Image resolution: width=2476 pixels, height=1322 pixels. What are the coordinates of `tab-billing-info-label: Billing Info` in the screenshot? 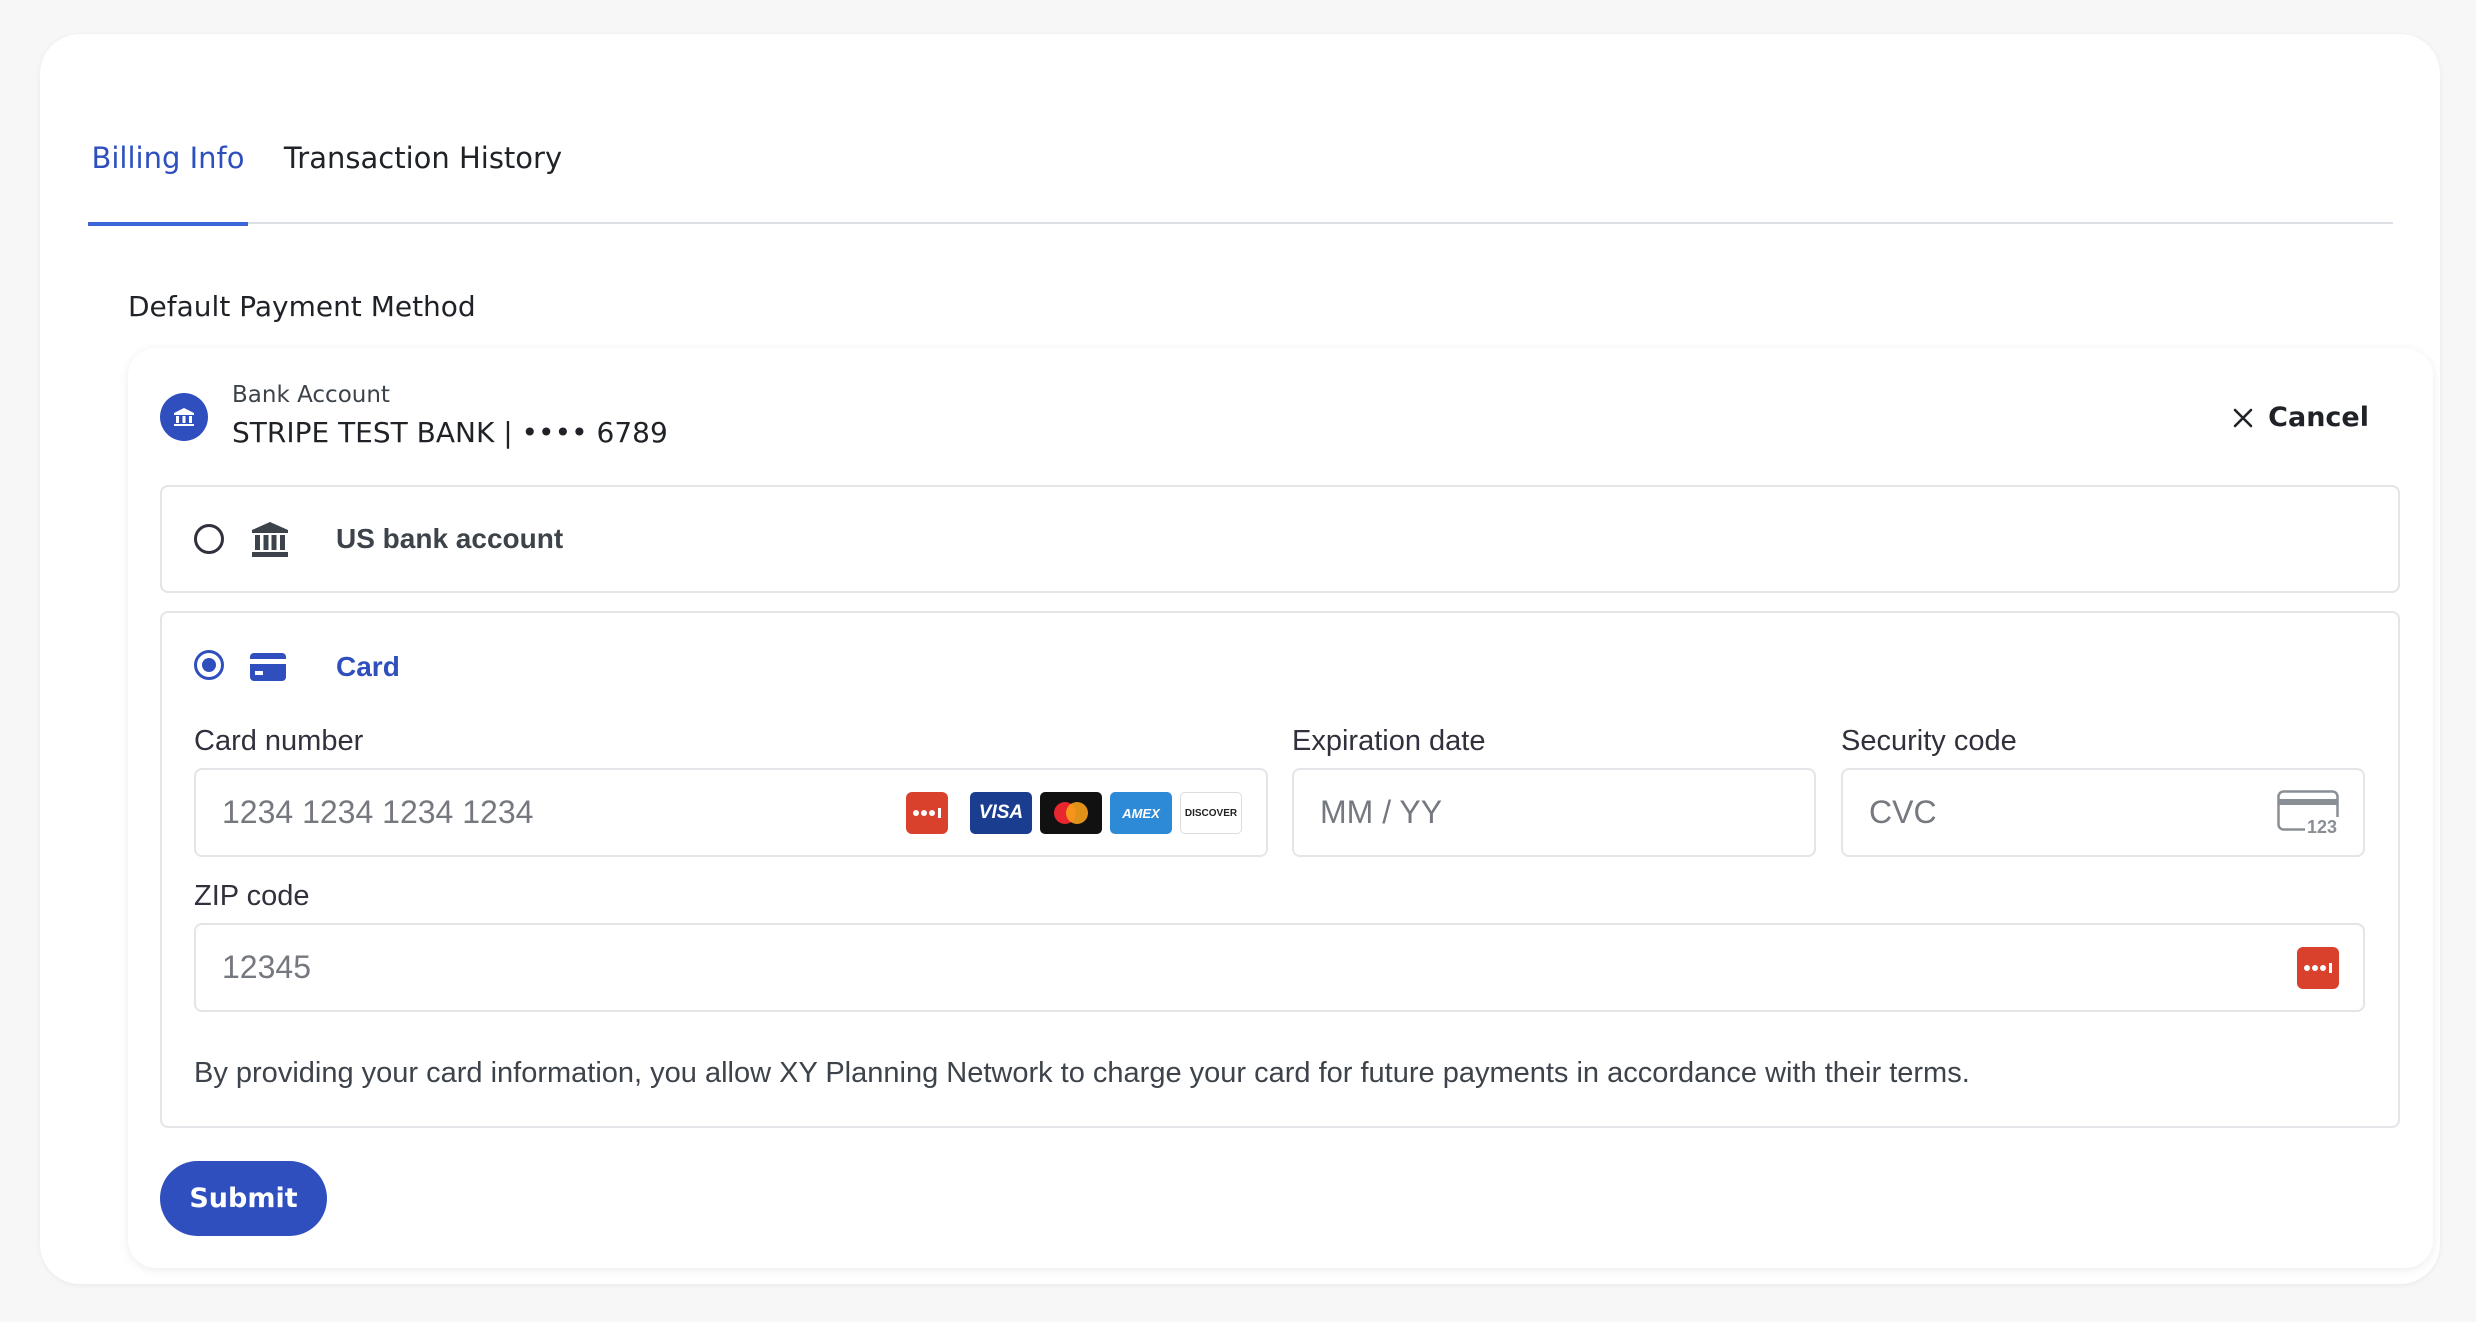 It's located at (168, 158).